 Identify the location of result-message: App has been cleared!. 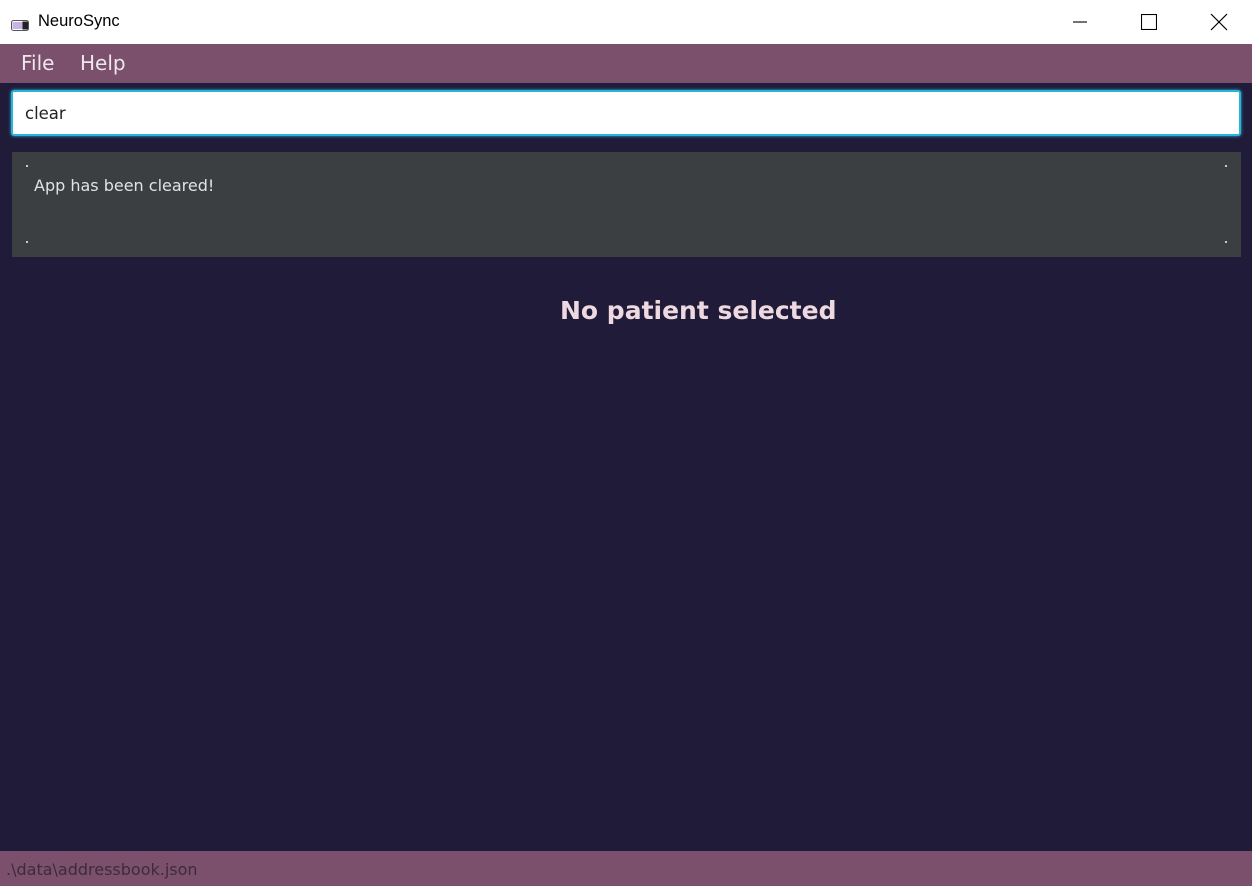
(124, 185).